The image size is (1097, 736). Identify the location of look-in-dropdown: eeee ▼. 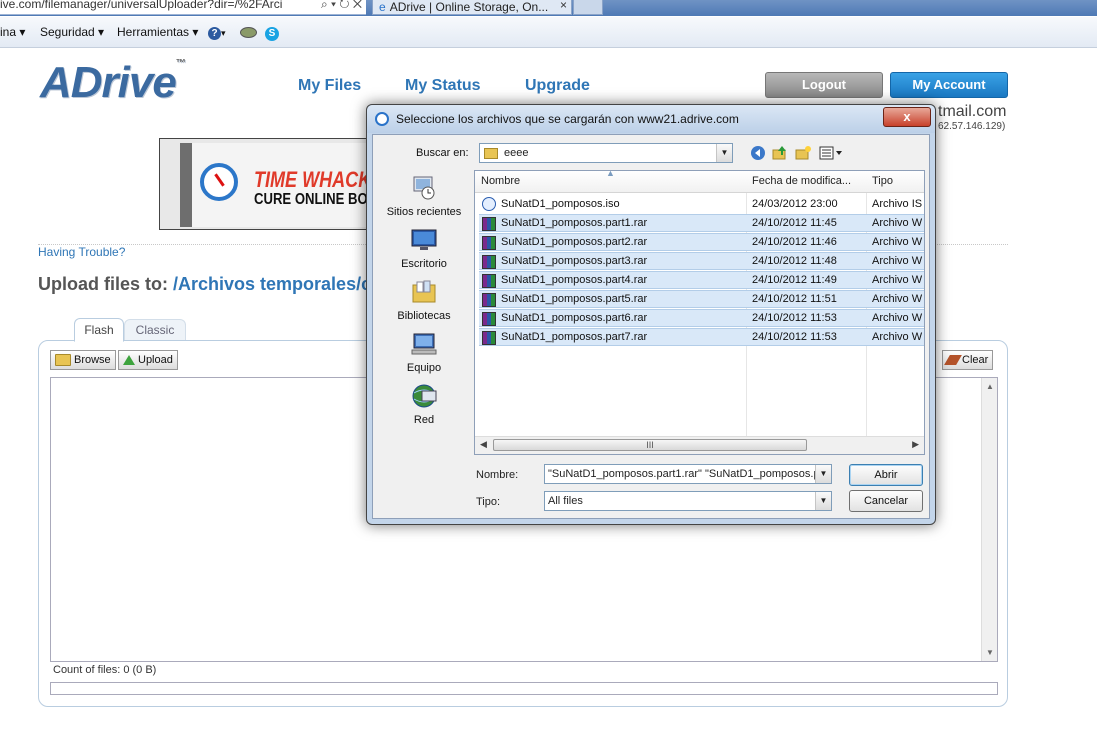
(606, 153).